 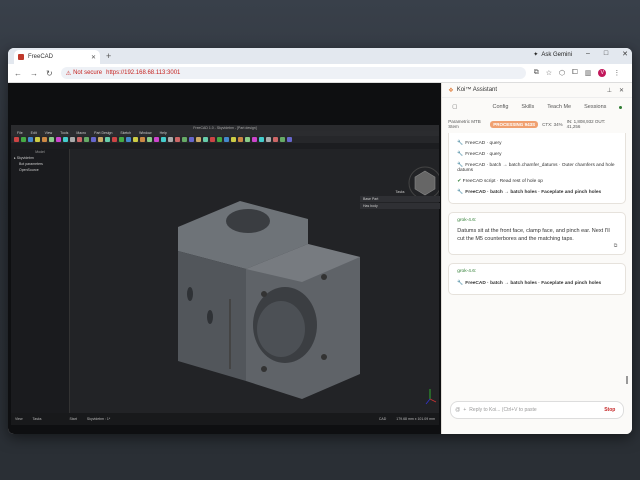 I want to click on close-panel-icon: ✕, so click(x=621, y=90).